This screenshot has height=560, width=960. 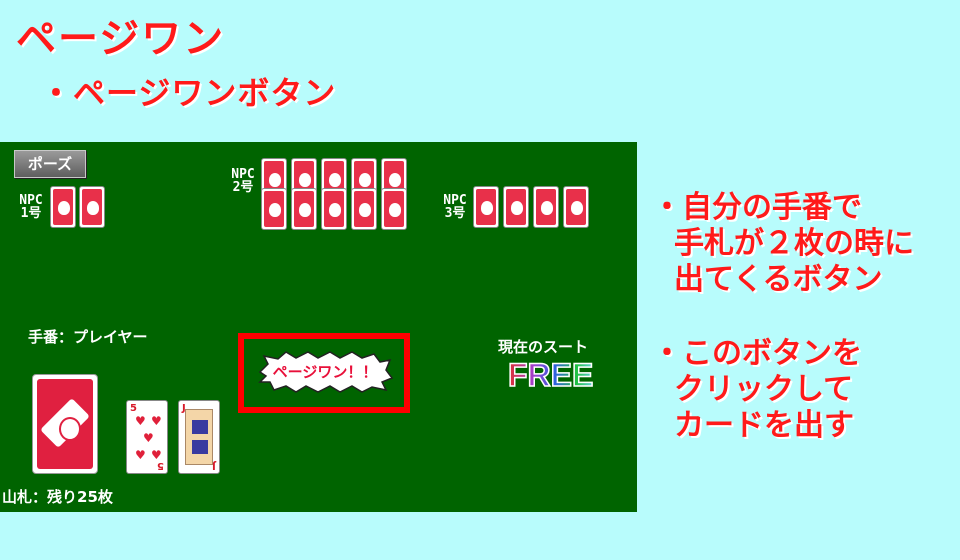 I want to click on deck-count: 山札：残り25枚, so click(x=57, y=497).